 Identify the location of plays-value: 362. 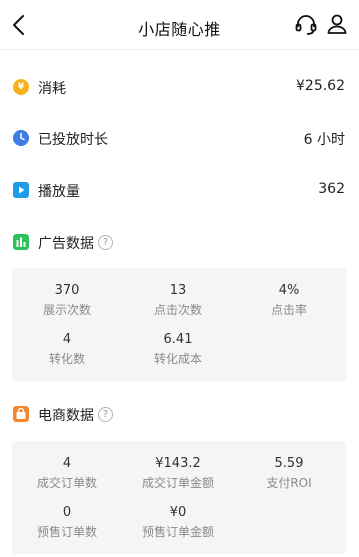
(331, 189).